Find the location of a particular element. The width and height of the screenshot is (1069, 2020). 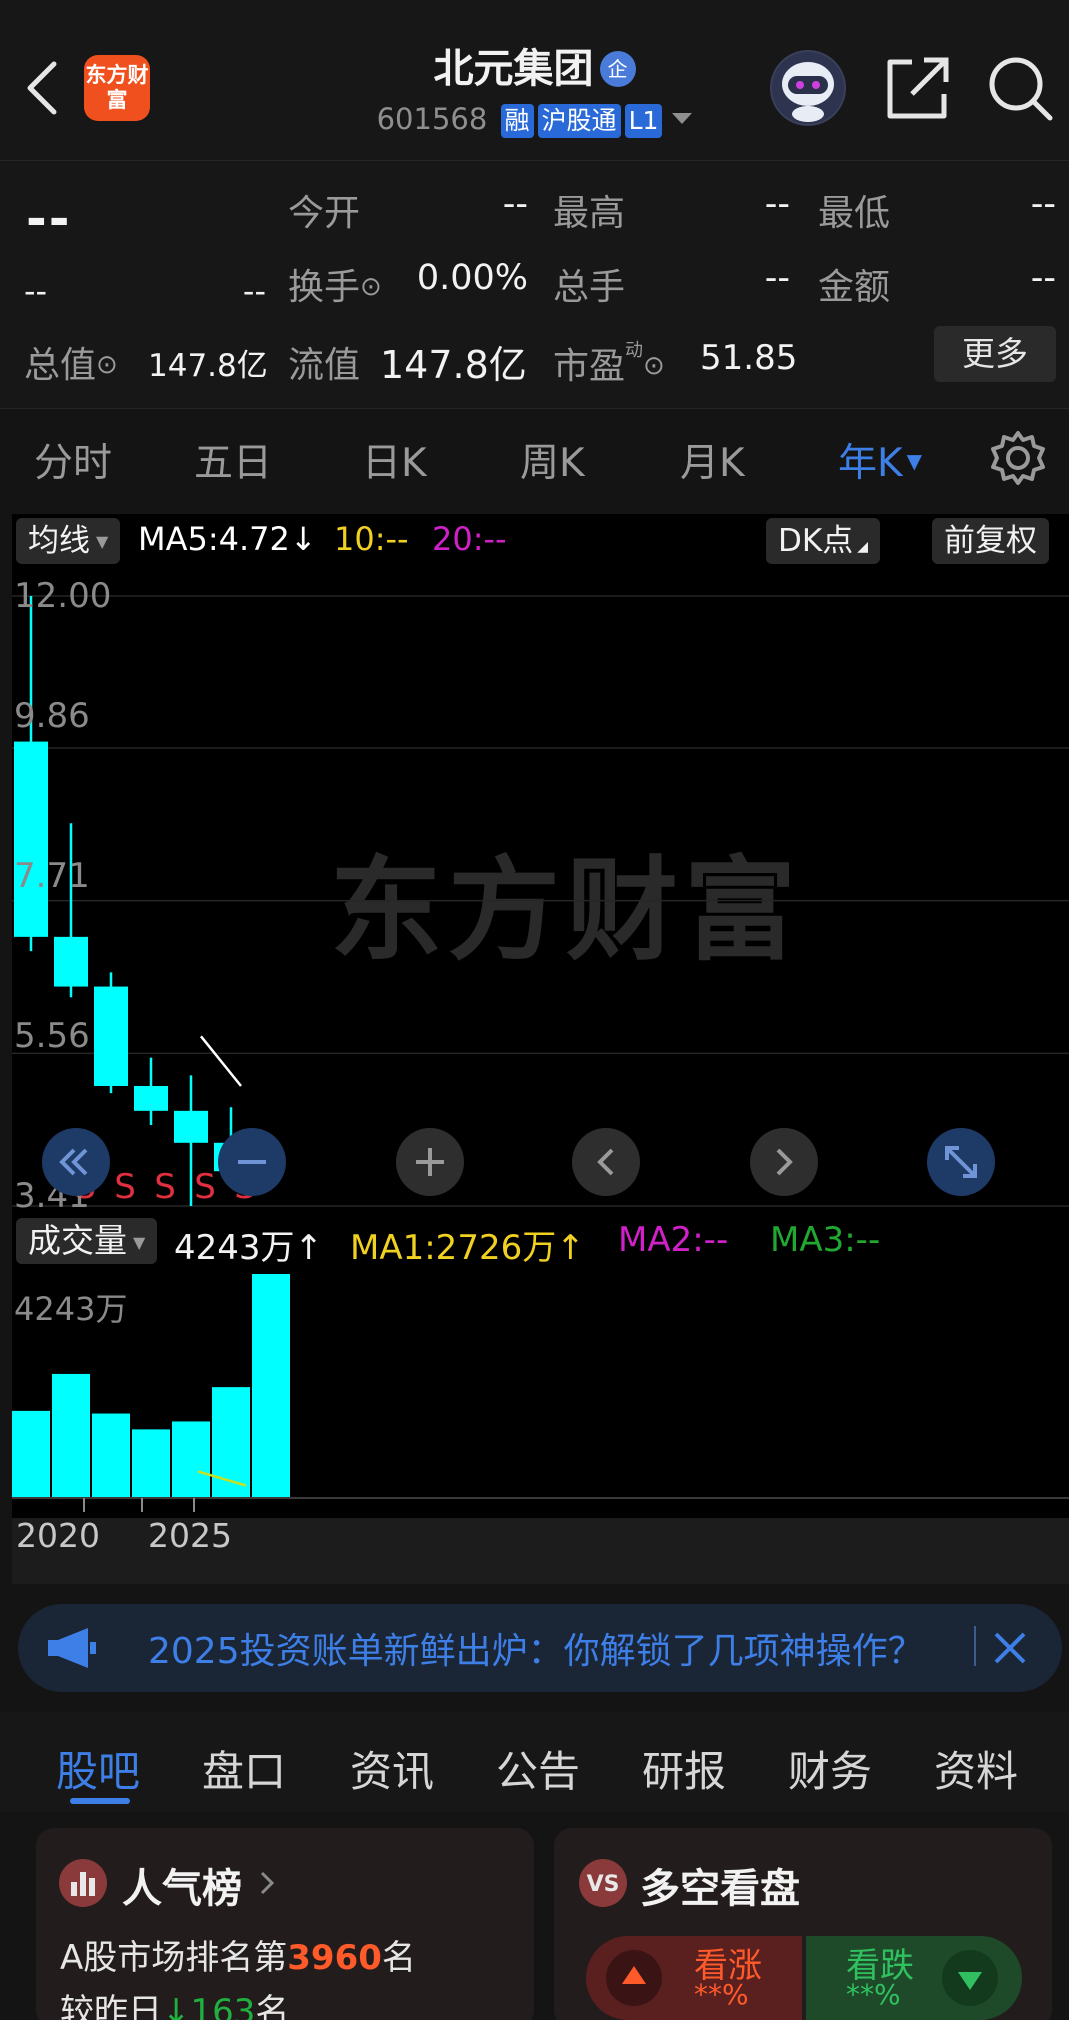

volume-ma3-readout: MA3:-- is located at coordinates (825, 1240).